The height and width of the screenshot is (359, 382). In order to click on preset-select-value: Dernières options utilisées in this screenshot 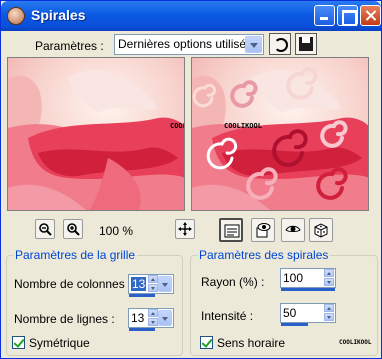, I will do `click(188, 44)`.